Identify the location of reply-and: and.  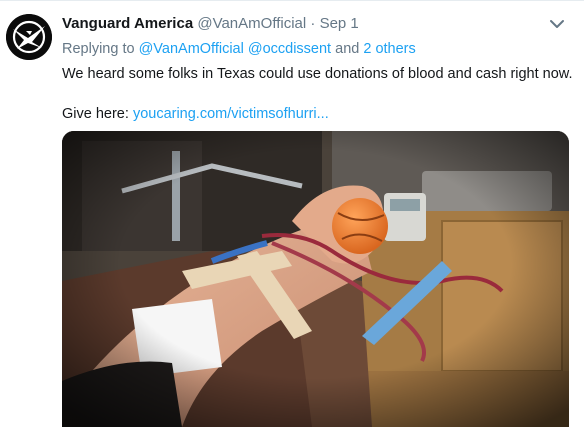
(347, 49).